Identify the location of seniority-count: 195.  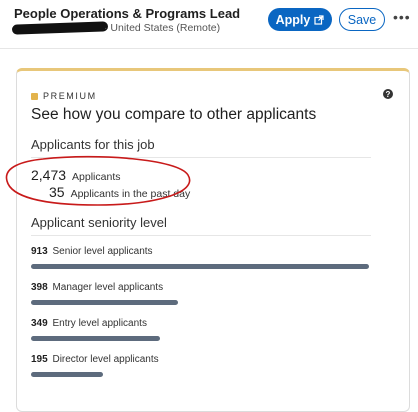
(39, 359).